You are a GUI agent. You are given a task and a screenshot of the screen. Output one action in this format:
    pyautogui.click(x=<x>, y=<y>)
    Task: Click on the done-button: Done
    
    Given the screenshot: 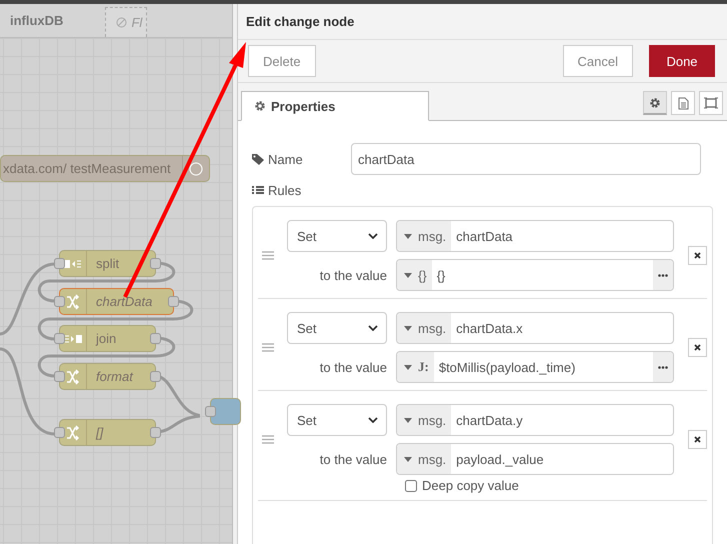 What is the action you would take?
    pyautogui.click(x=682, y=61)
    